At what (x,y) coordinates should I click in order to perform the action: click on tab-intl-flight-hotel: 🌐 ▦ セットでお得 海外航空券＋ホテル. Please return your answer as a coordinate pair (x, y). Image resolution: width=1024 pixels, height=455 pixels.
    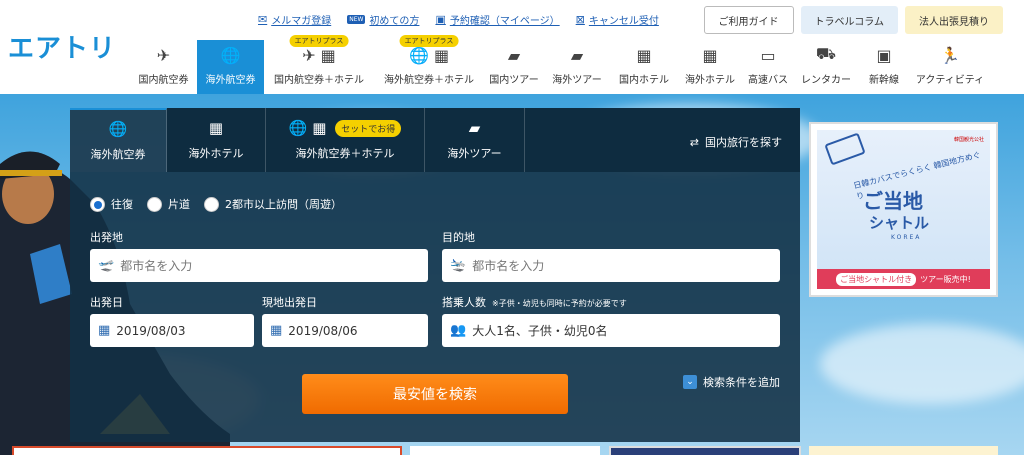
    Looking at the image, I should click on (345, 140).